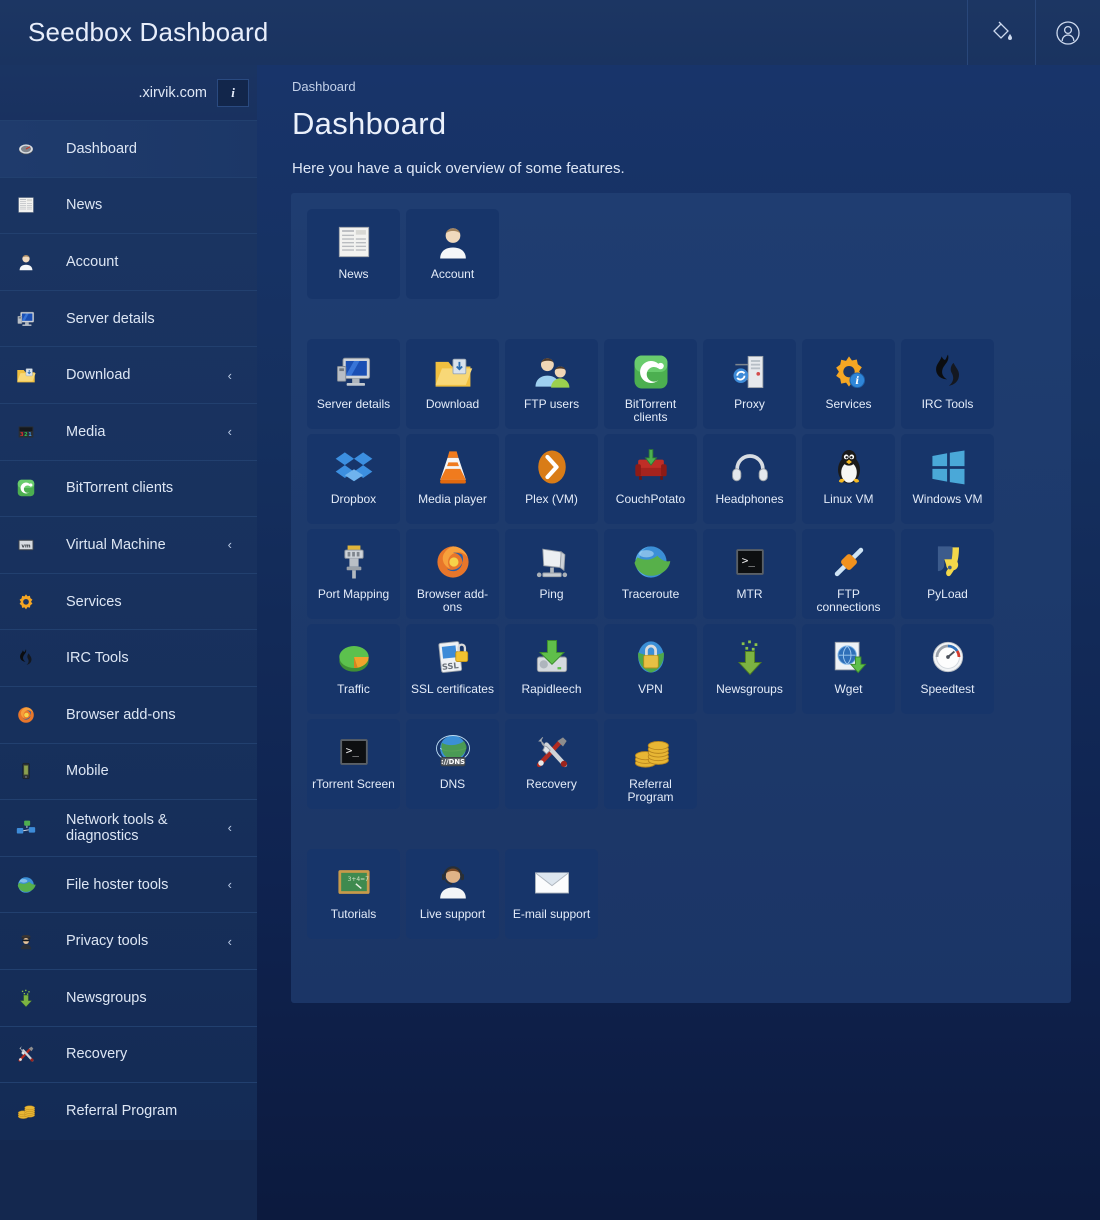 This screenshot has width=1100, height=1220. I want to click on tile-traffic: Traffic, so click(353, 669).